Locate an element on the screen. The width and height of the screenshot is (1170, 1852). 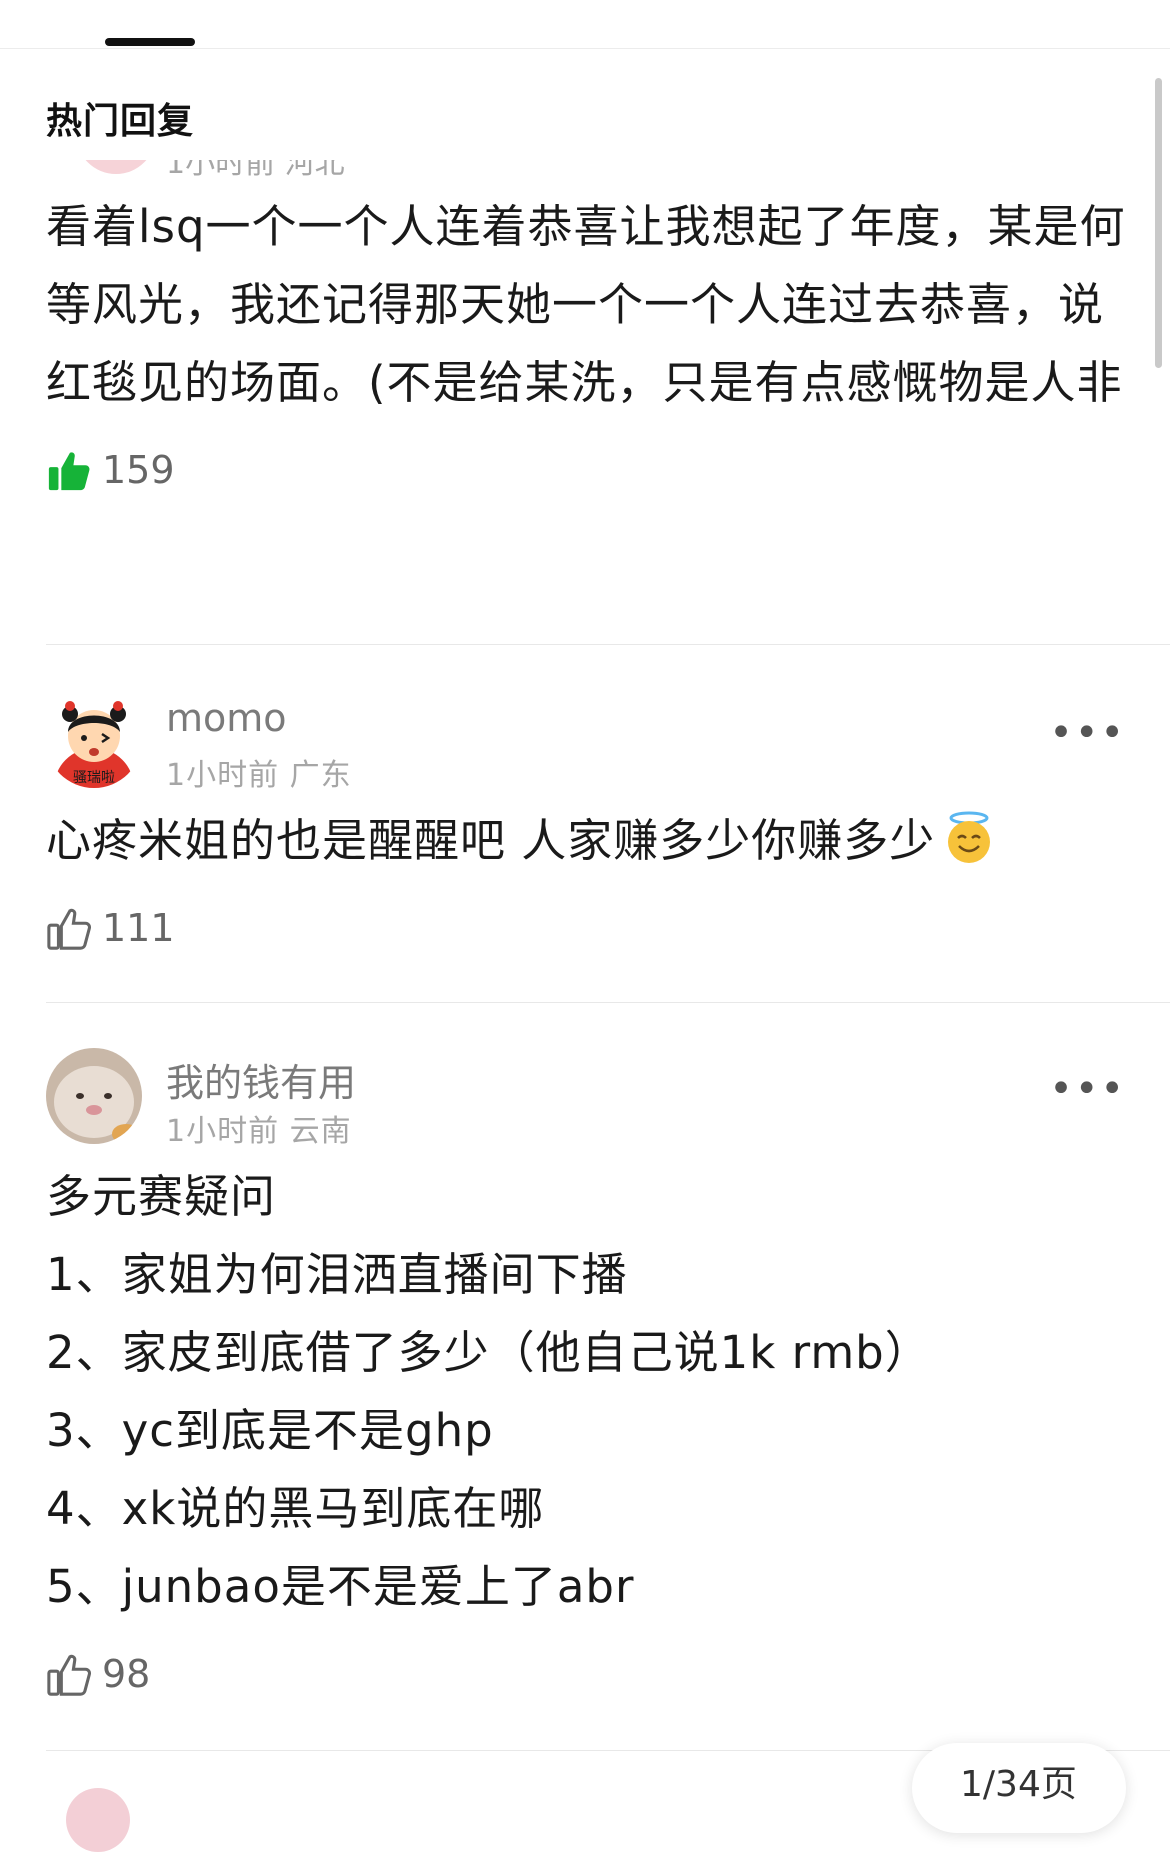
scrollbar is located at coordinates (1158, 223).